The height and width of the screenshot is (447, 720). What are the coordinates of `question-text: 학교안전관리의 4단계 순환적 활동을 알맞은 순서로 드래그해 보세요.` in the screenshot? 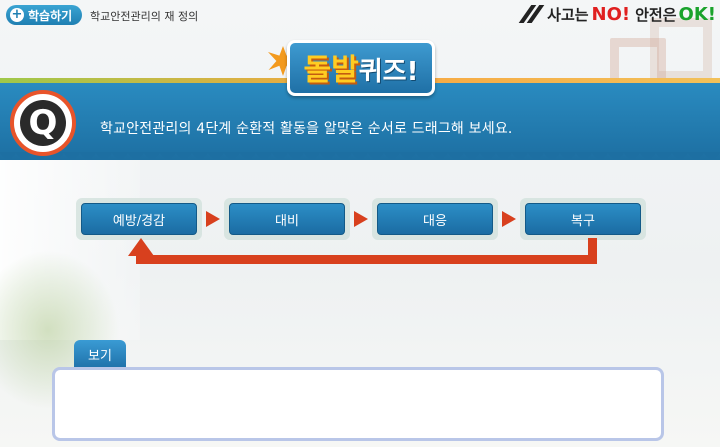 It's located at (306, 129).